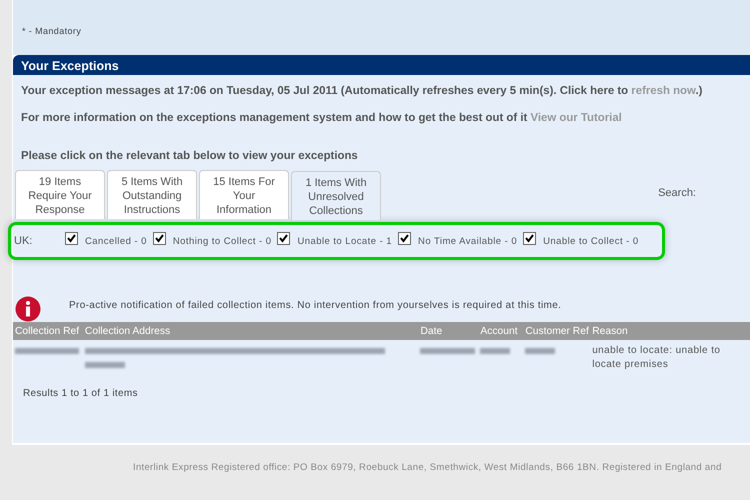 The height and width of the screenshot is (500, 750). What do you see at coordinates (557, 331) in the screenshot?
I see `column-header: Customer Ref` at bounding box center [557, 331].